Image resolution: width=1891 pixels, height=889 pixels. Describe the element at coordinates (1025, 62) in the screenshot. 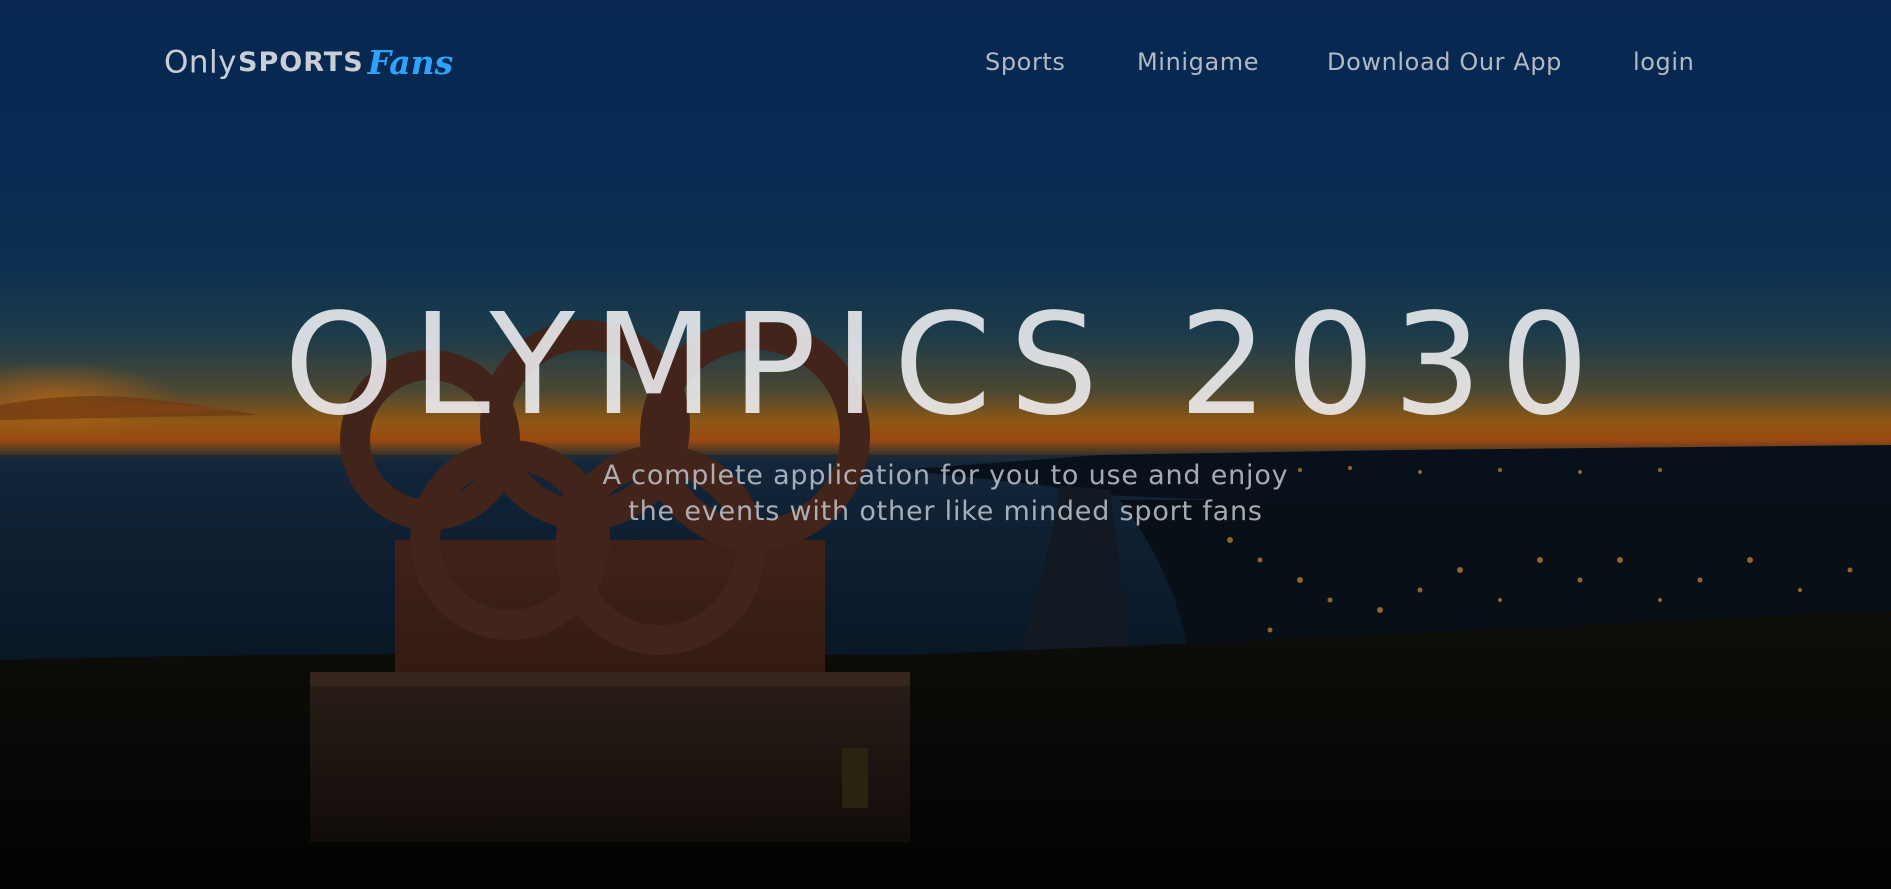

I see `nav-link-sports: Sports` at that location.